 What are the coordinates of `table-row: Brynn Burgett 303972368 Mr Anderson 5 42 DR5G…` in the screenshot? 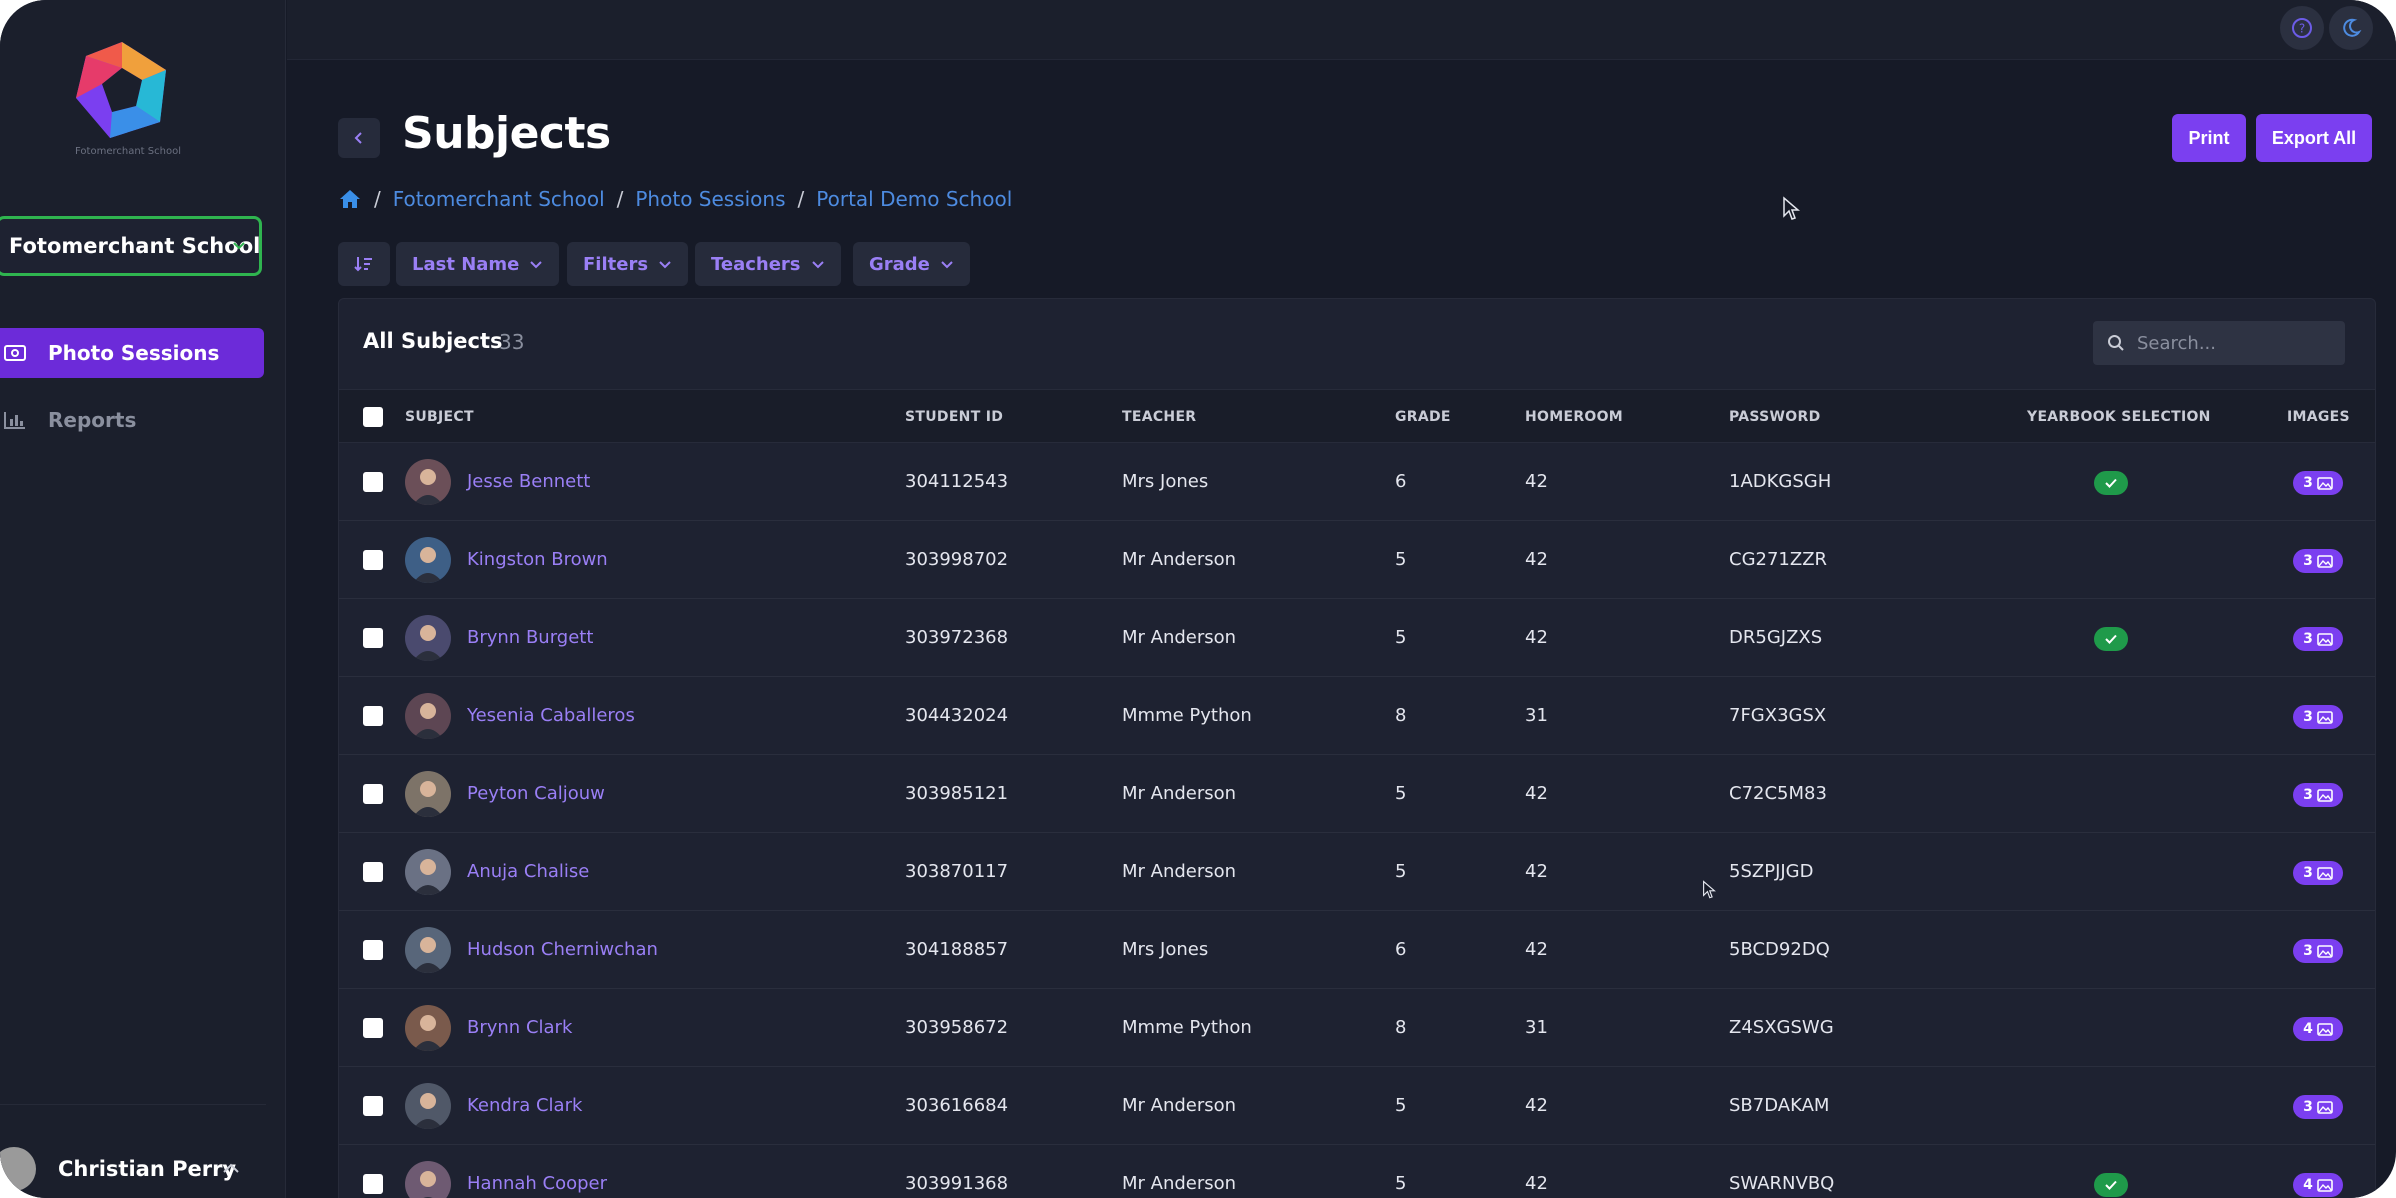 It's located at (1357, 638).